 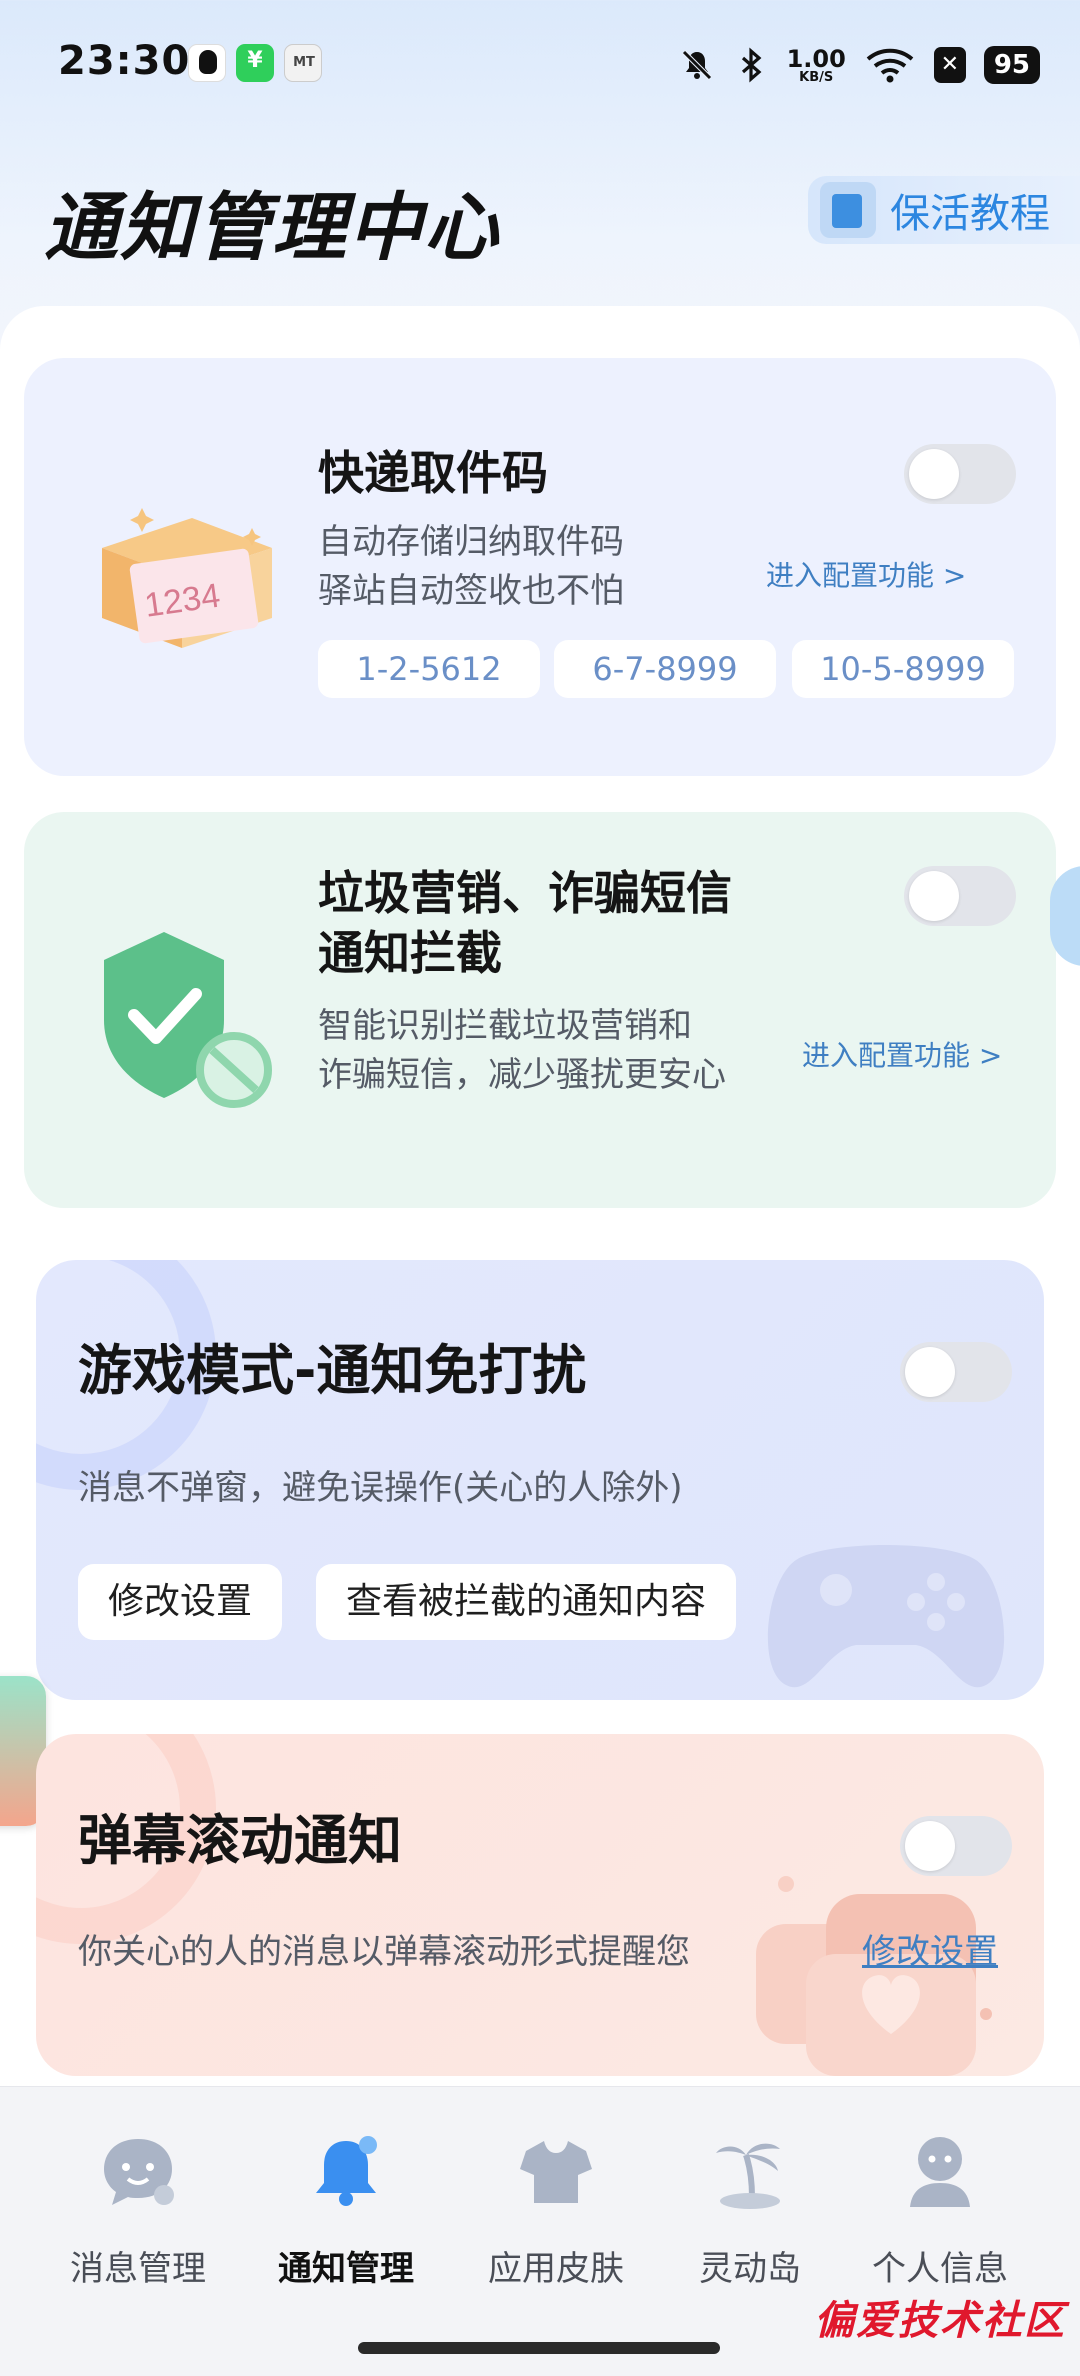 I want to click on person-icon, so click(x=940, y=2172).